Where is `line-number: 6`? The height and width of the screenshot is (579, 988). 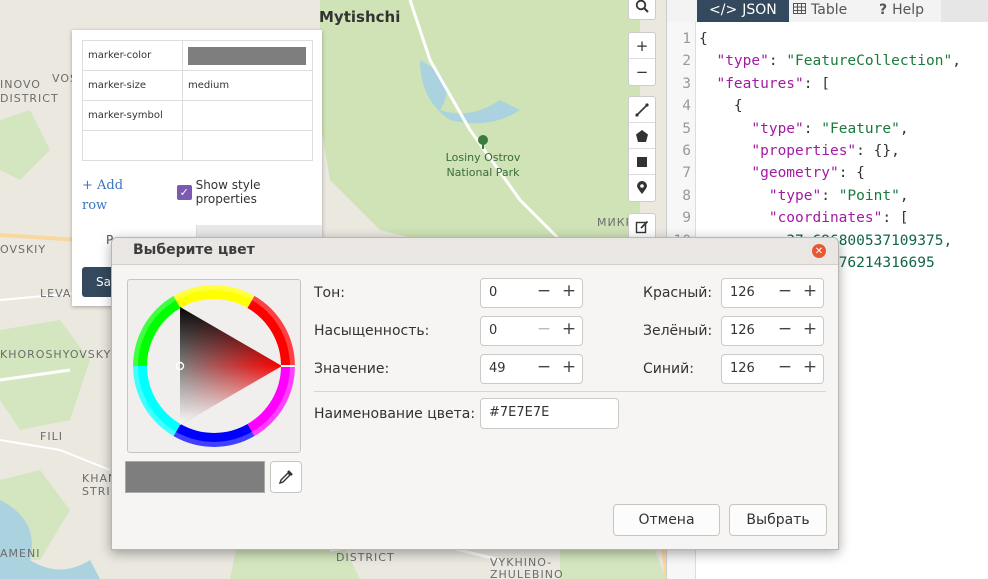
line-number: 6 is located at coordinates (686, 150).